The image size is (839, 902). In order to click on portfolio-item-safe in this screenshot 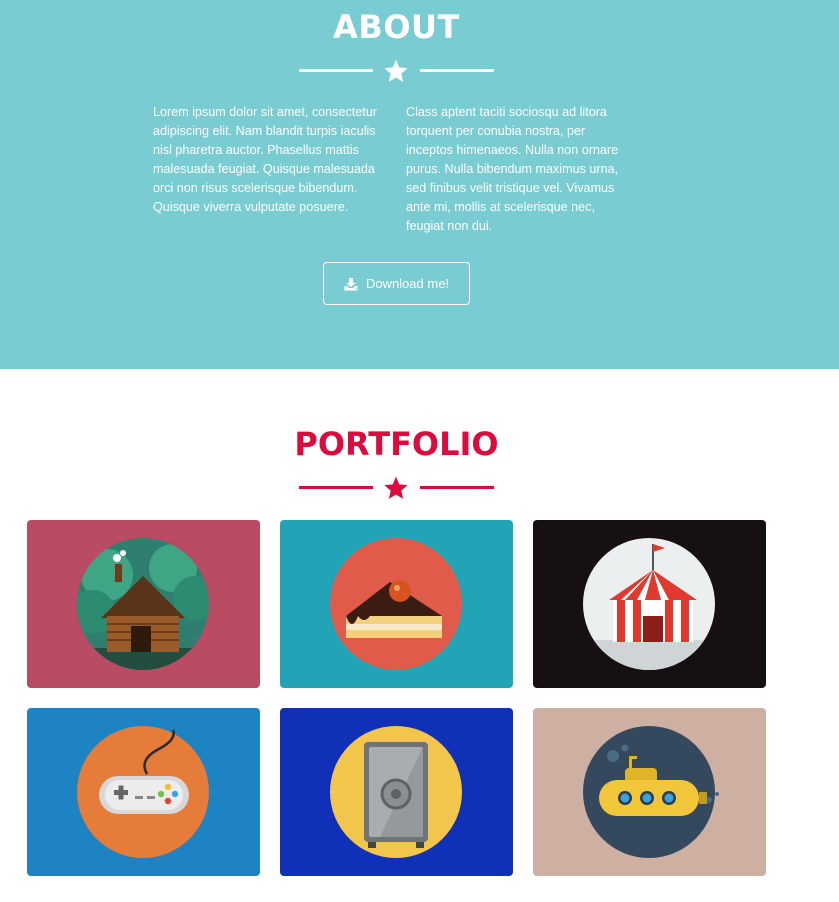, I will do `click(396, 792)`.